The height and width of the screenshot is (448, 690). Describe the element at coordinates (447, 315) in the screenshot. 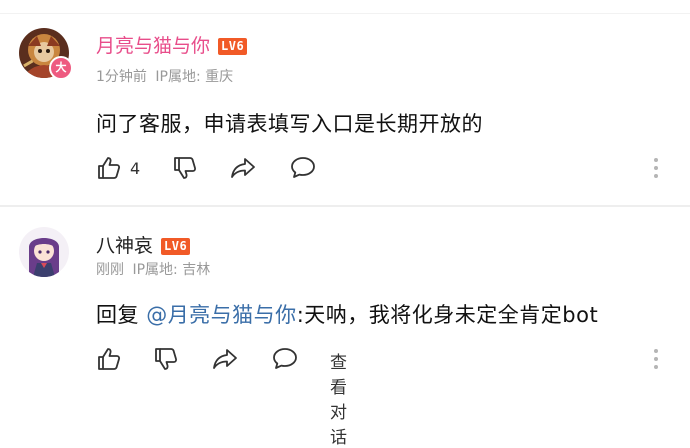

I see `reply-text: :天呐，我将化身未定全肯定bot` at that location.